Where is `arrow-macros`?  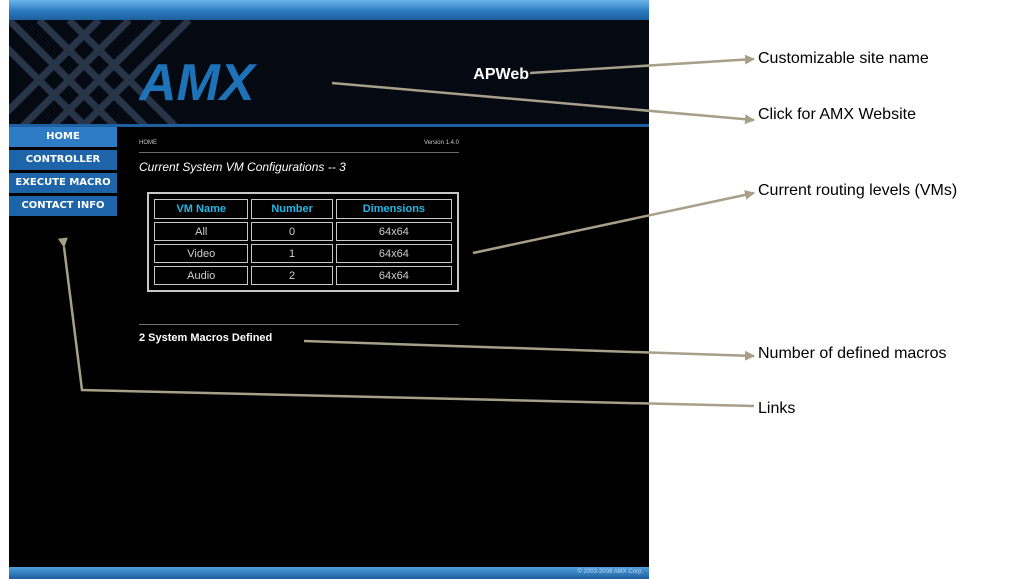
arrow-macros is located at coordinates (529, 350).